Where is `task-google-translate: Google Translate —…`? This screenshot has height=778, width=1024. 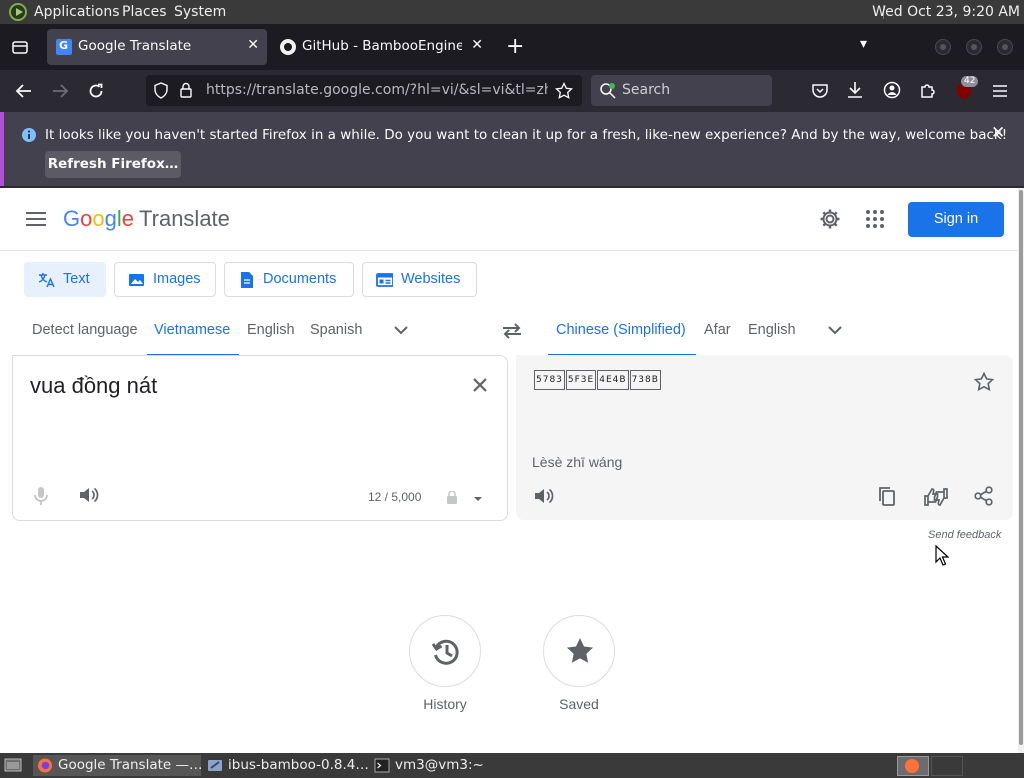
task-google-translate: Google Translate —… is located at coordinates (117, 765).